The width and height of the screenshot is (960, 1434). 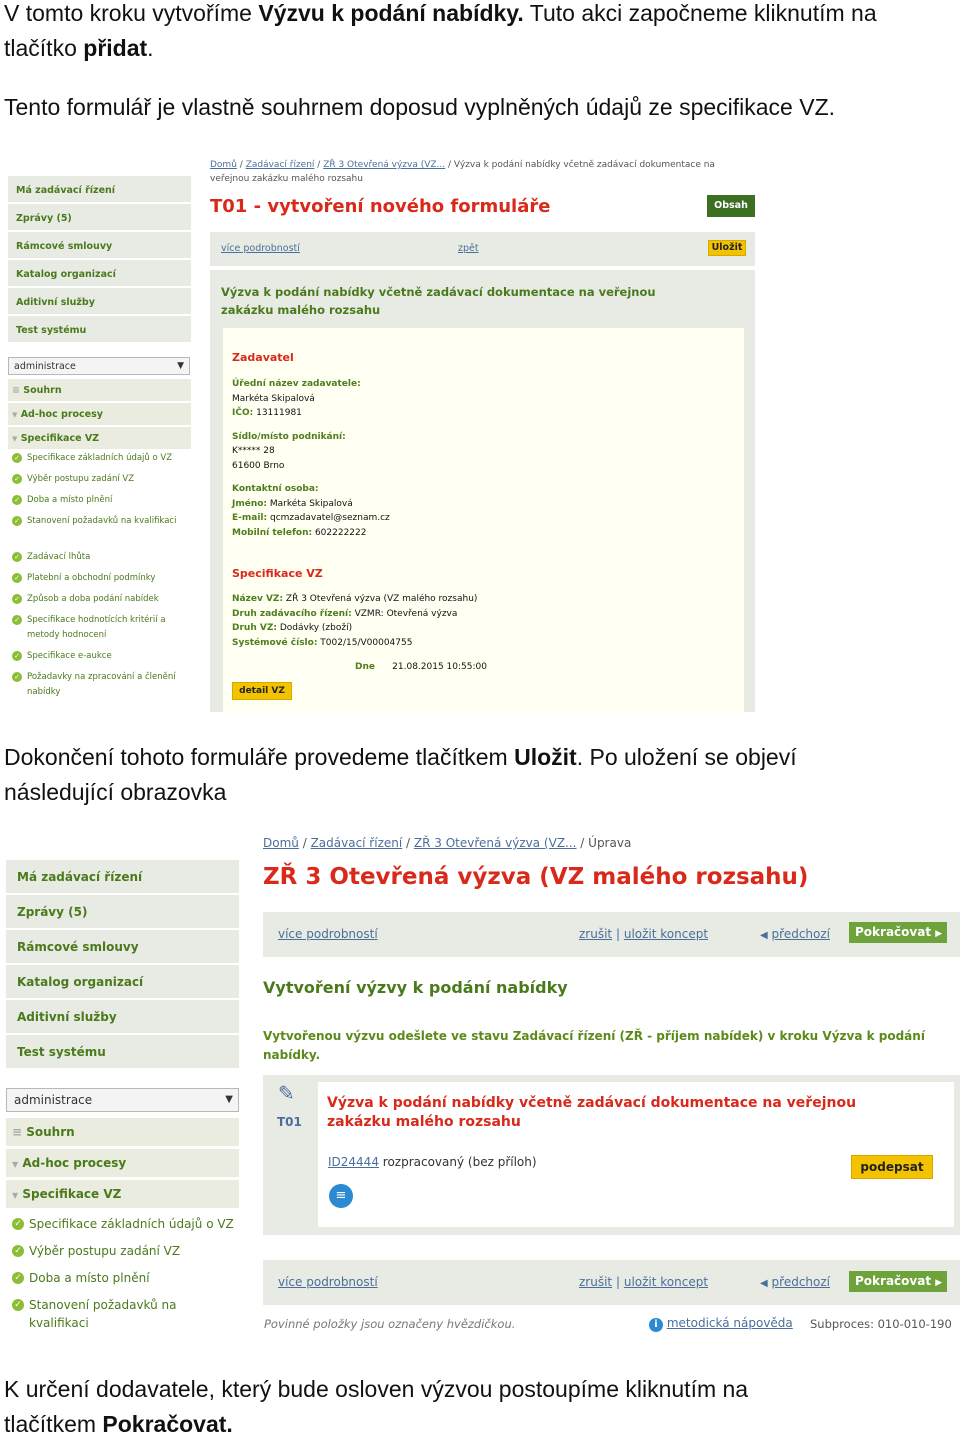 I want to click on intro-bold-pridat: přidat, so click(x=115, y=48).